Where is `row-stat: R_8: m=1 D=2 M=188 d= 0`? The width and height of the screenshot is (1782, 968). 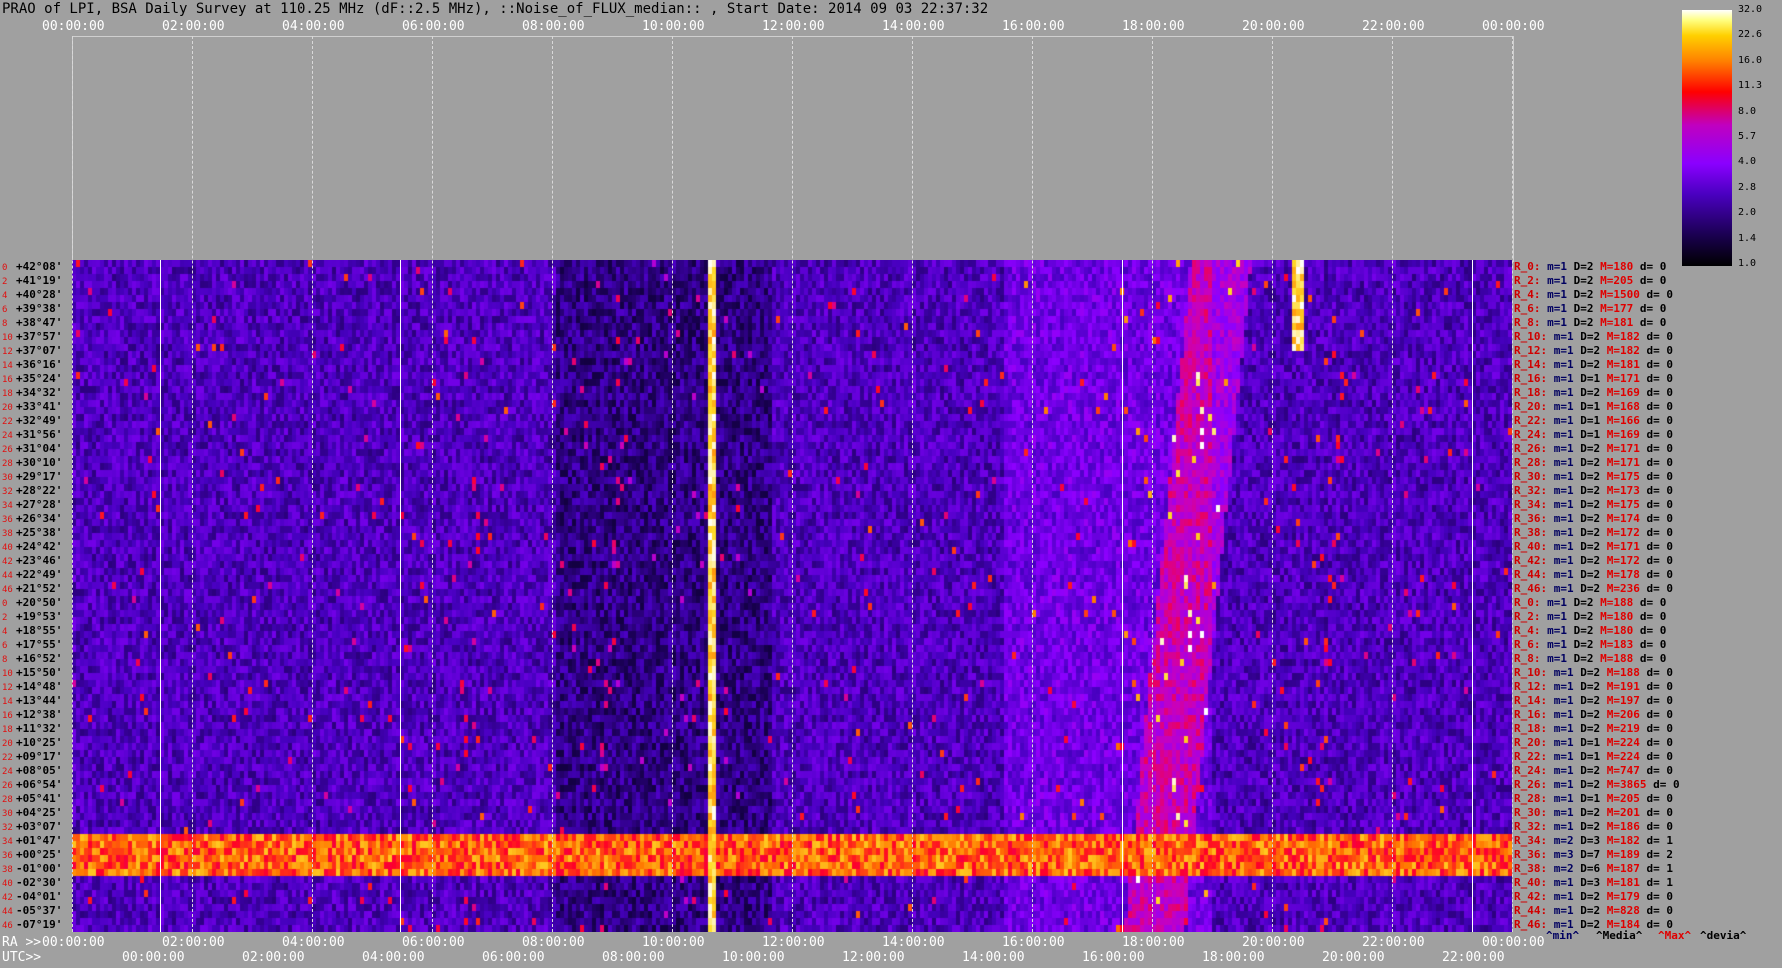 row-stat: R_8: m=1 D=2 M=188 d= 0 is located at coordinates (1590, 659).